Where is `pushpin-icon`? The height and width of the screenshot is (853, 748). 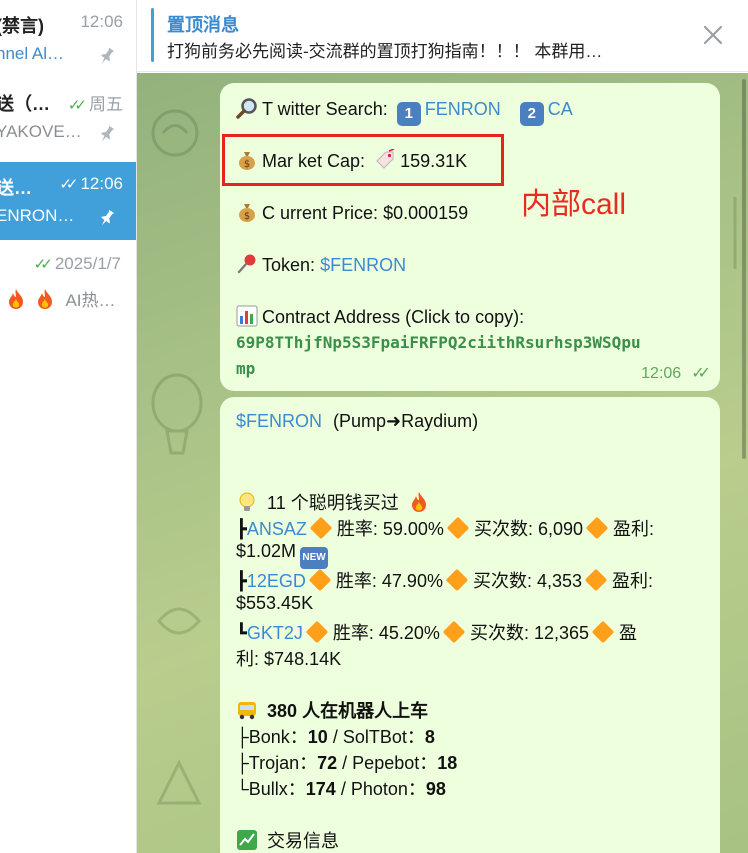
pushpin-icon is located at coordinates (246, 264).